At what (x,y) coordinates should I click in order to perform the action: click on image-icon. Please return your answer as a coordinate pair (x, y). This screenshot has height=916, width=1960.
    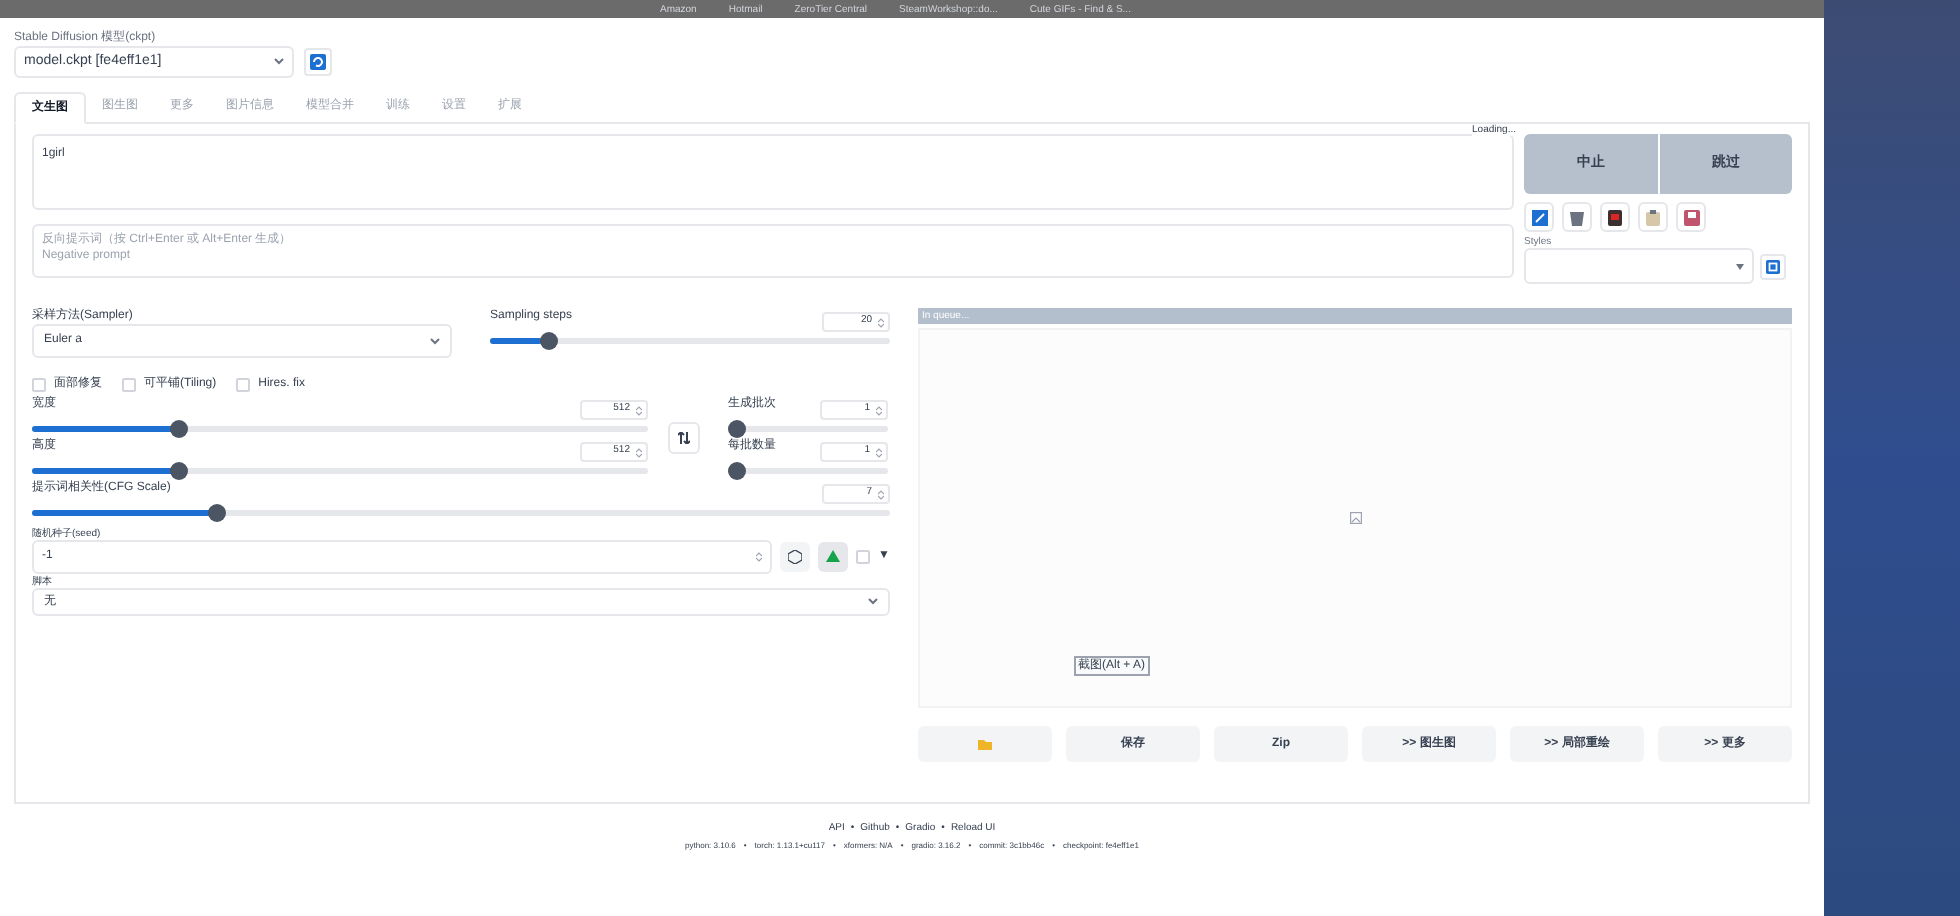
    Looking at the image, I should click on (1355, 518).